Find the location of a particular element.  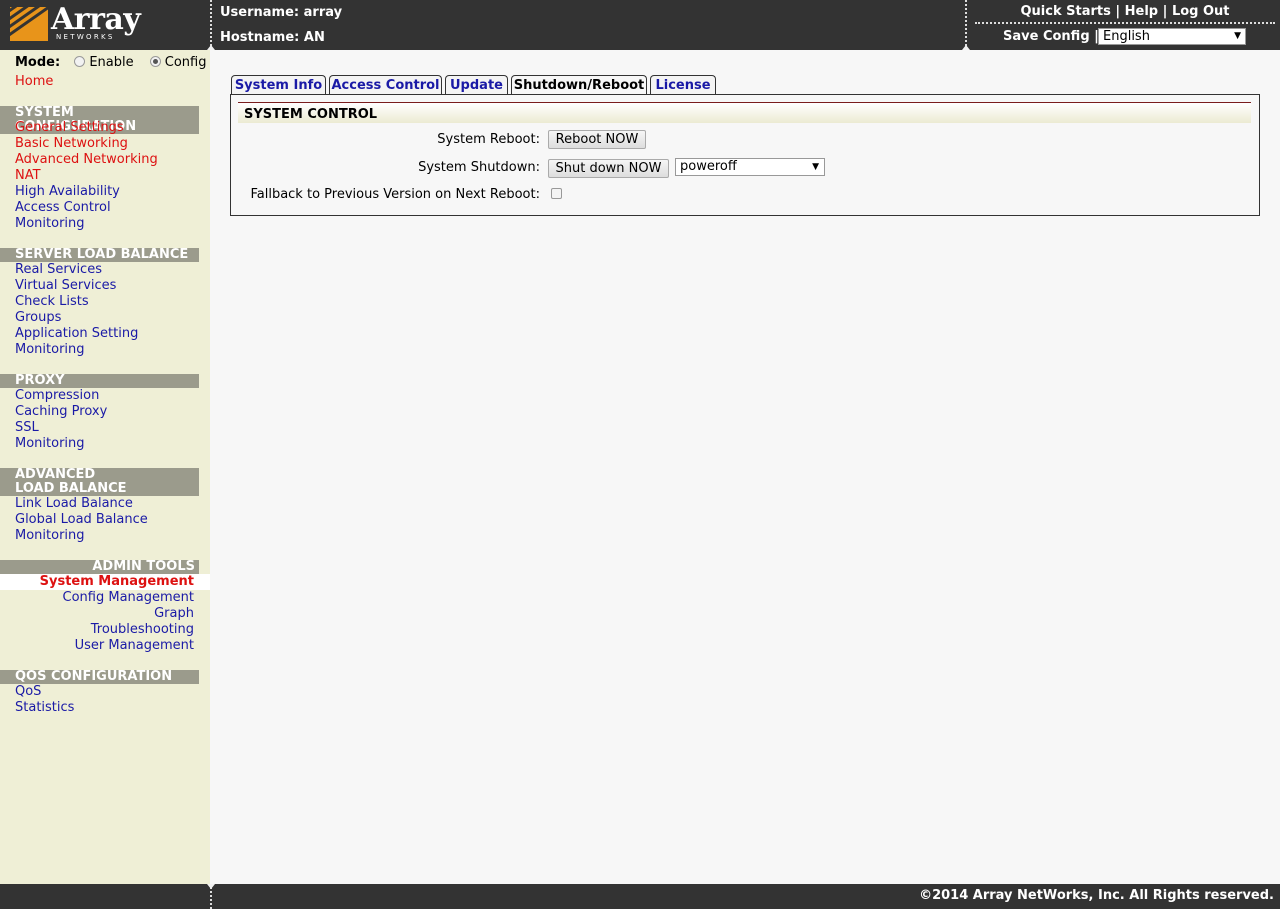

sidebar-item-access-control: Access Control is located at coordinates (63, 208).